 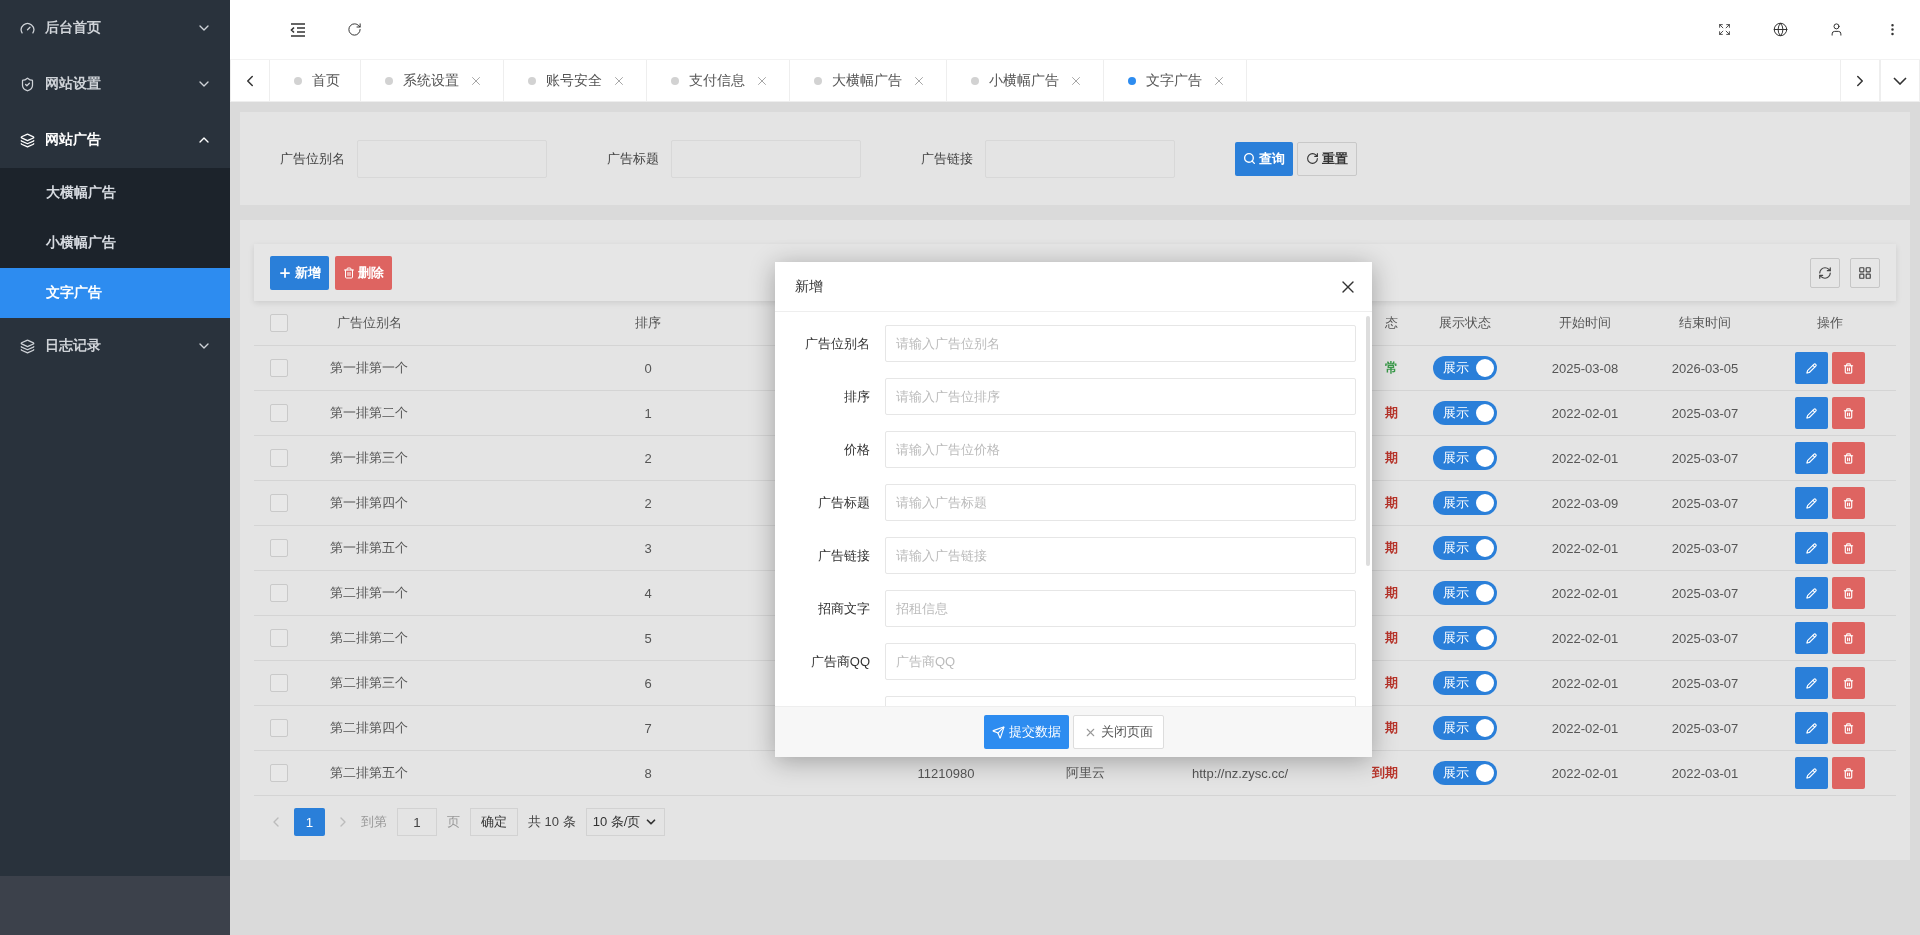 I want to click on column-header: 操作, so click(x=1830, y=323).